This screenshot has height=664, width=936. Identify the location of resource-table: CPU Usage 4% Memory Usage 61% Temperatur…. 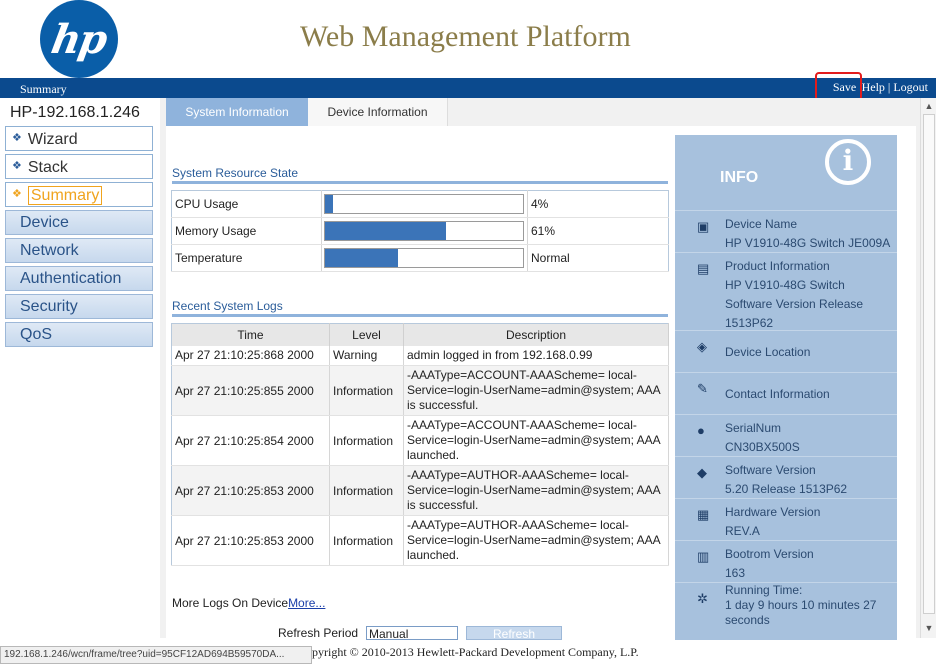
(420, 231).